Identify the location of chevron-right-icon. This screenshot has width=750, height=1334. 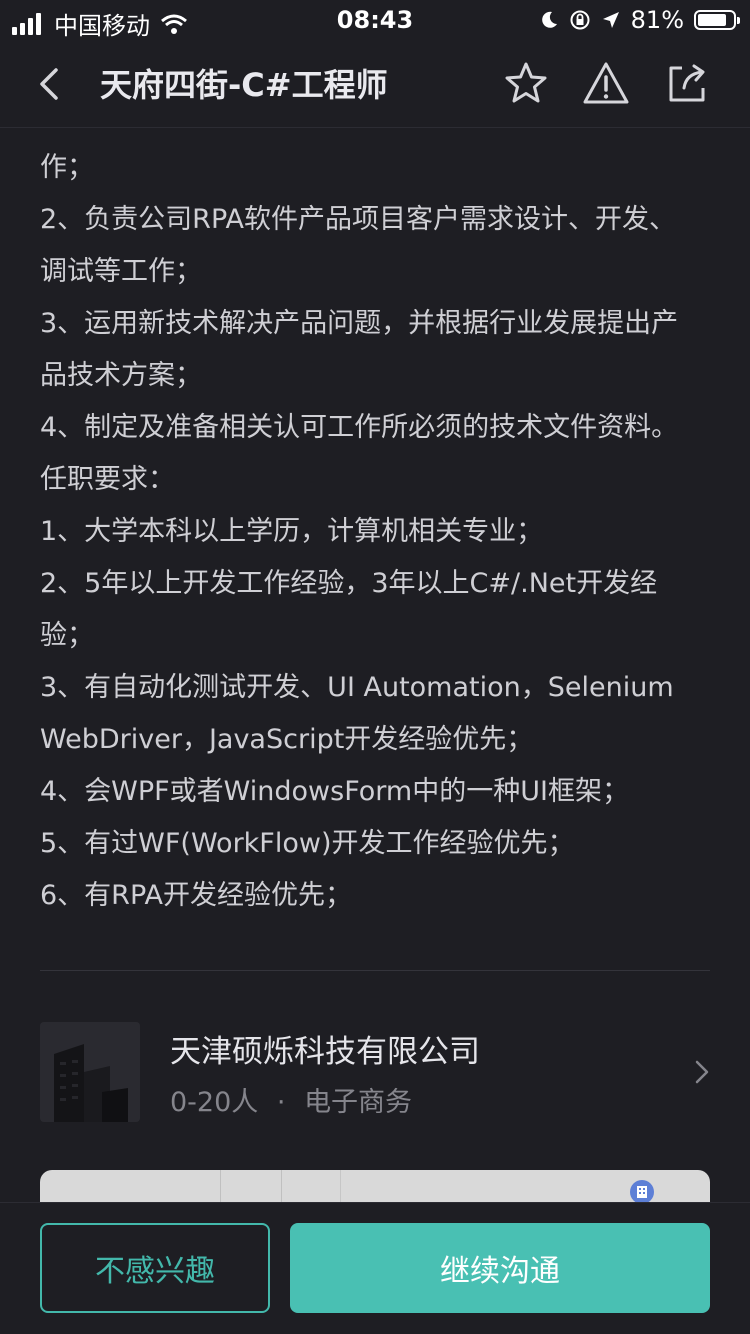
(702, 1072).